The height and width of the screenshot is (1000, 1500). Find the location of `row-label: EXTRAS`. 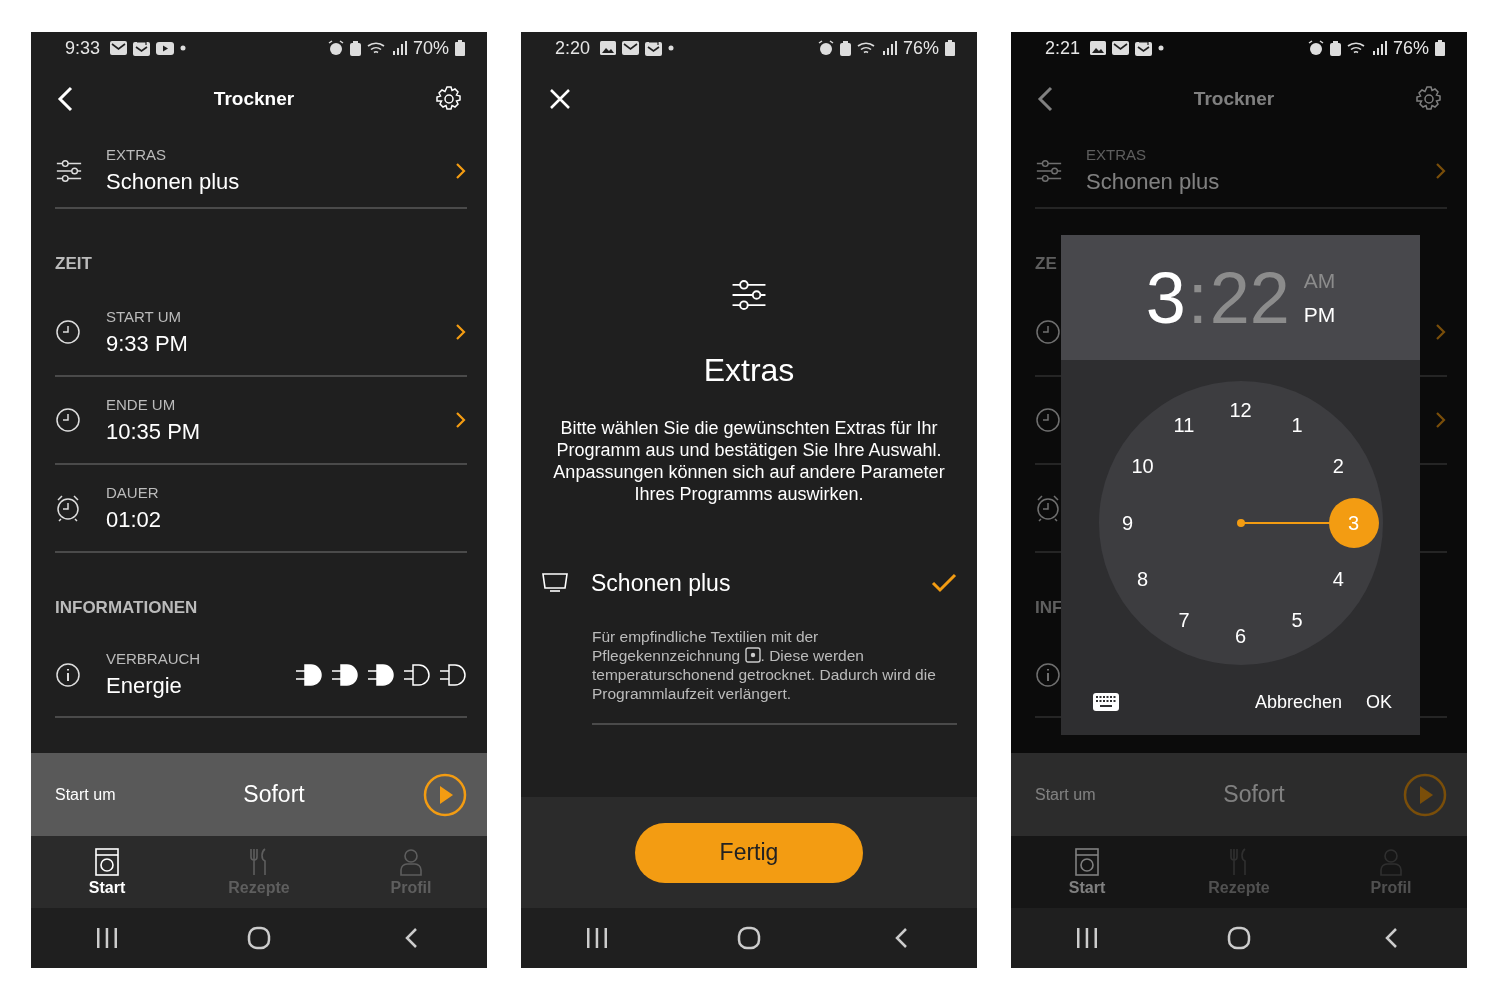

row-label: EXTRAS is located at coordinates (136, 154).